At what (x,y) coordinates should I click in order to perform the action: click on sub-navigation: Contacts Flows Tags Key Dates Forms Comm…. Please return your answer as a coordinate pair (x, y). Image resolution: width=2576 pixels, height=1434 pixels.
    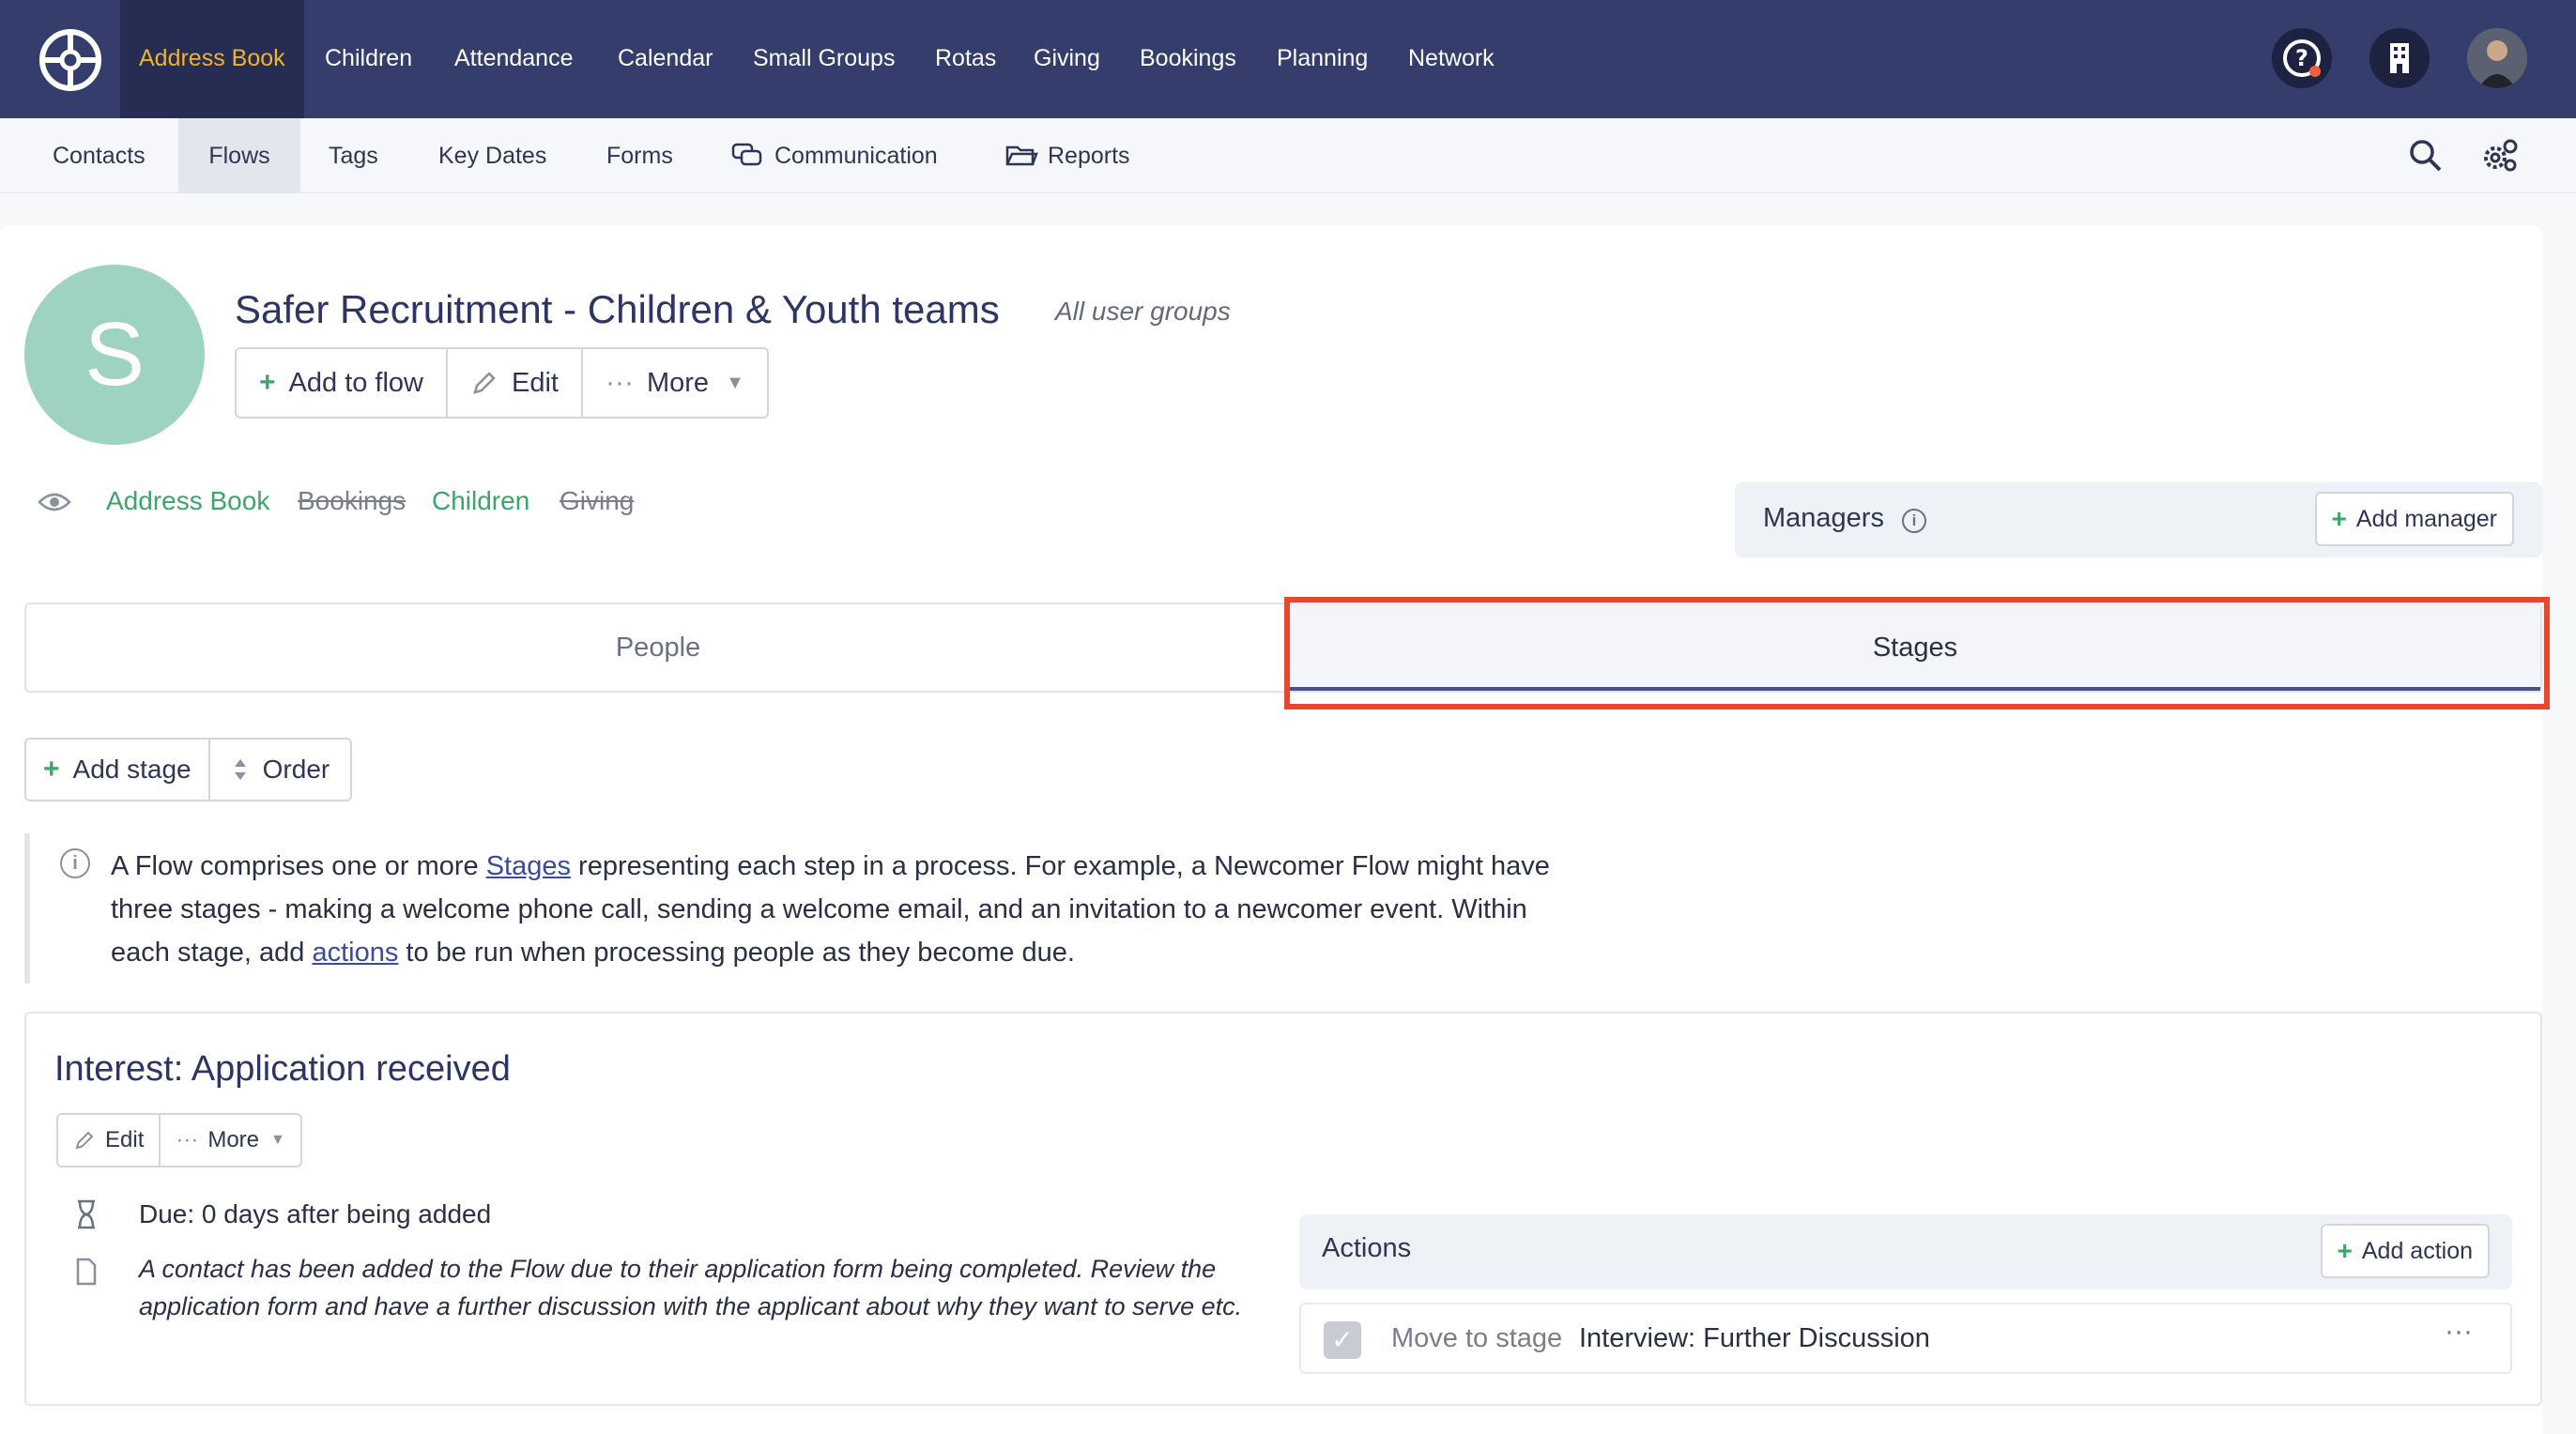
    Looking at the image, I should click on (1288, 155).